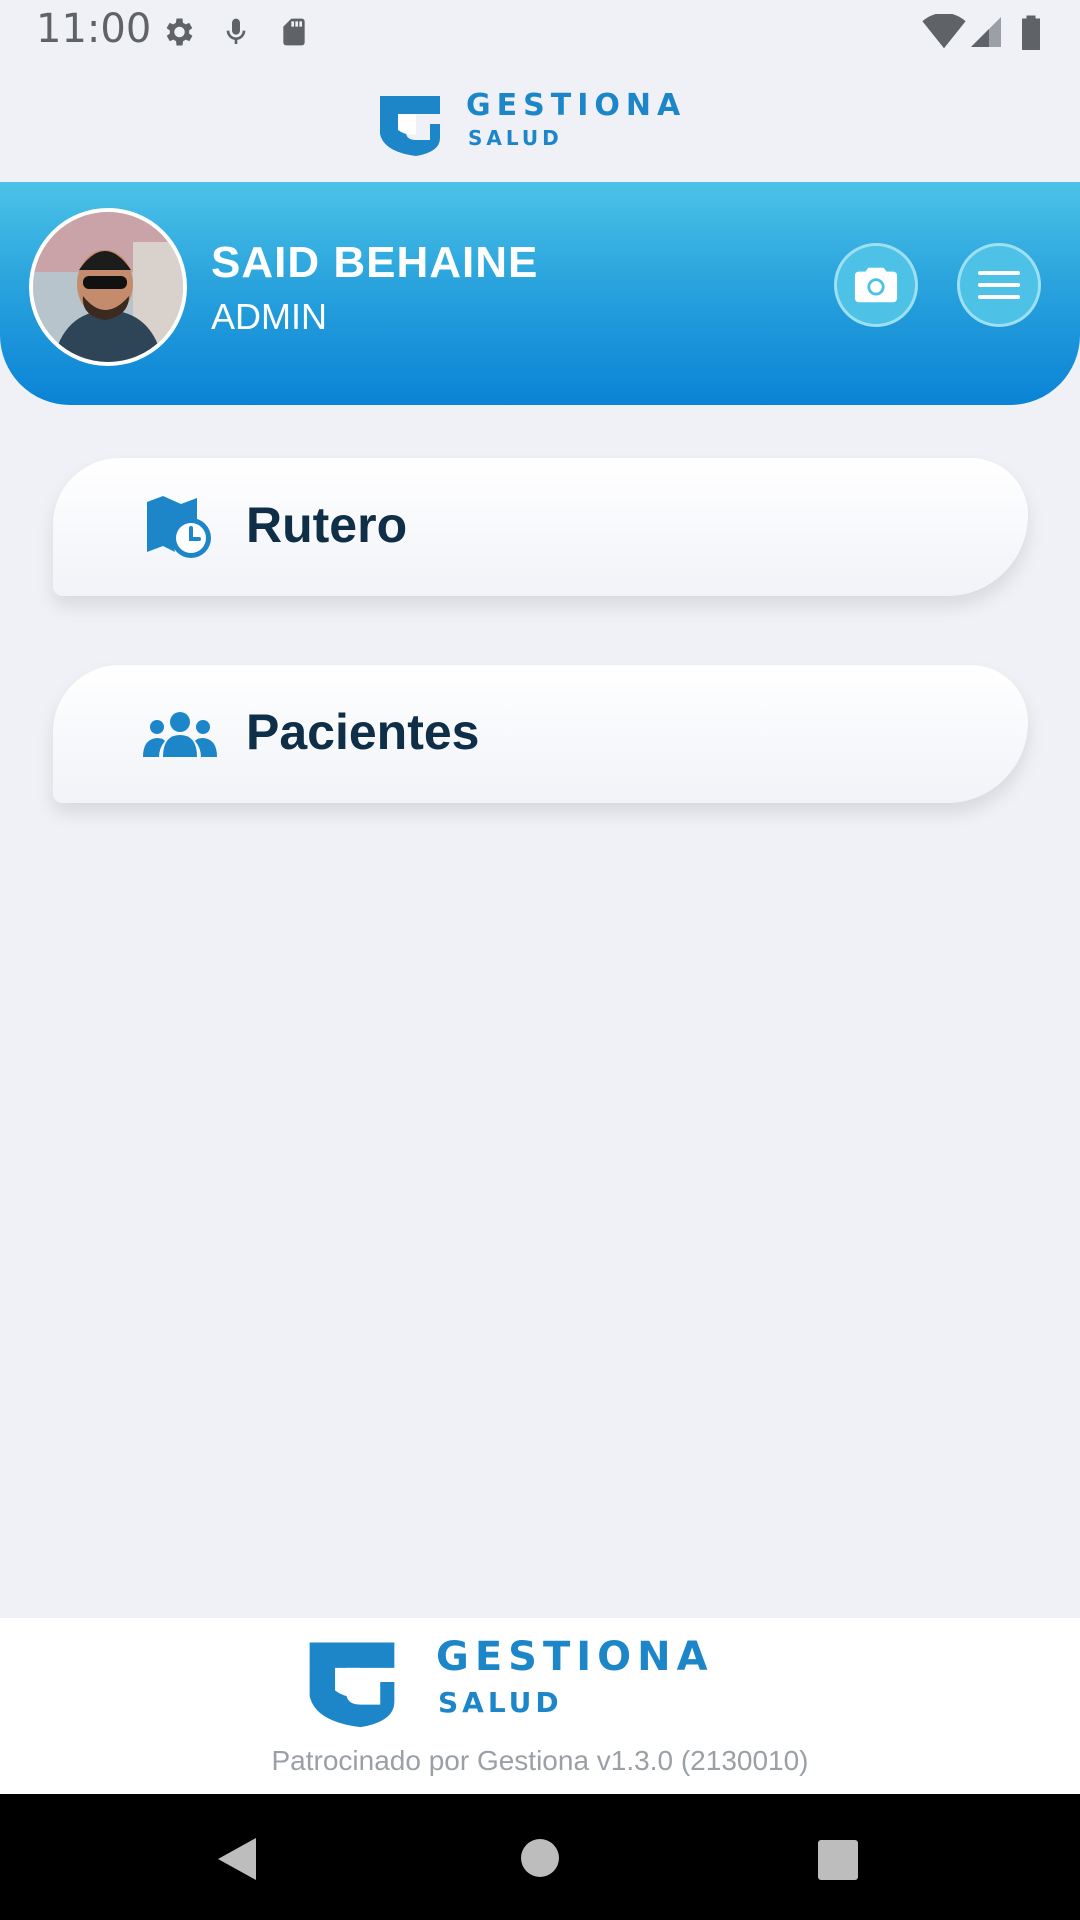  I want to click on avatar-photo, so click(108, 287).